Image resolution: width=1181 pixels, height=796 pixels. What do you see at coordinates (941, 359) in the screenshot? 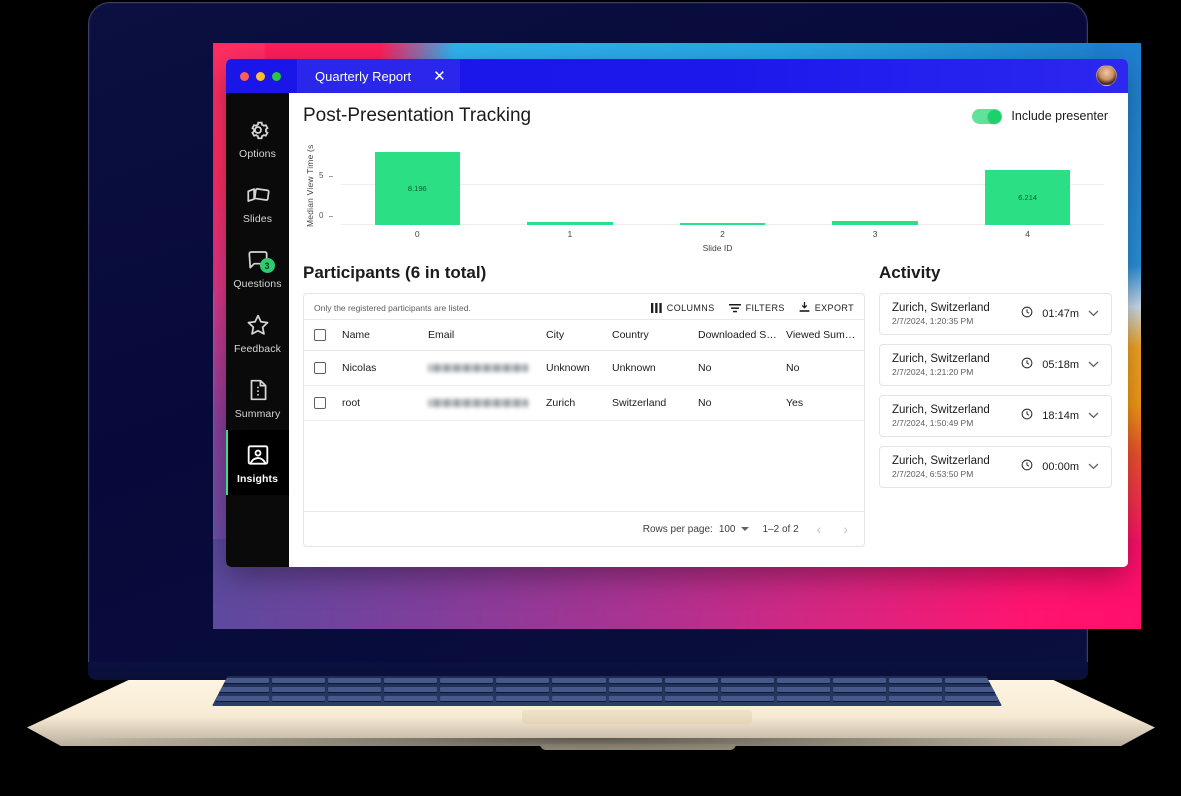
I see `activity-location: Zurich, Switzerland` at bounding box center [941, 359].